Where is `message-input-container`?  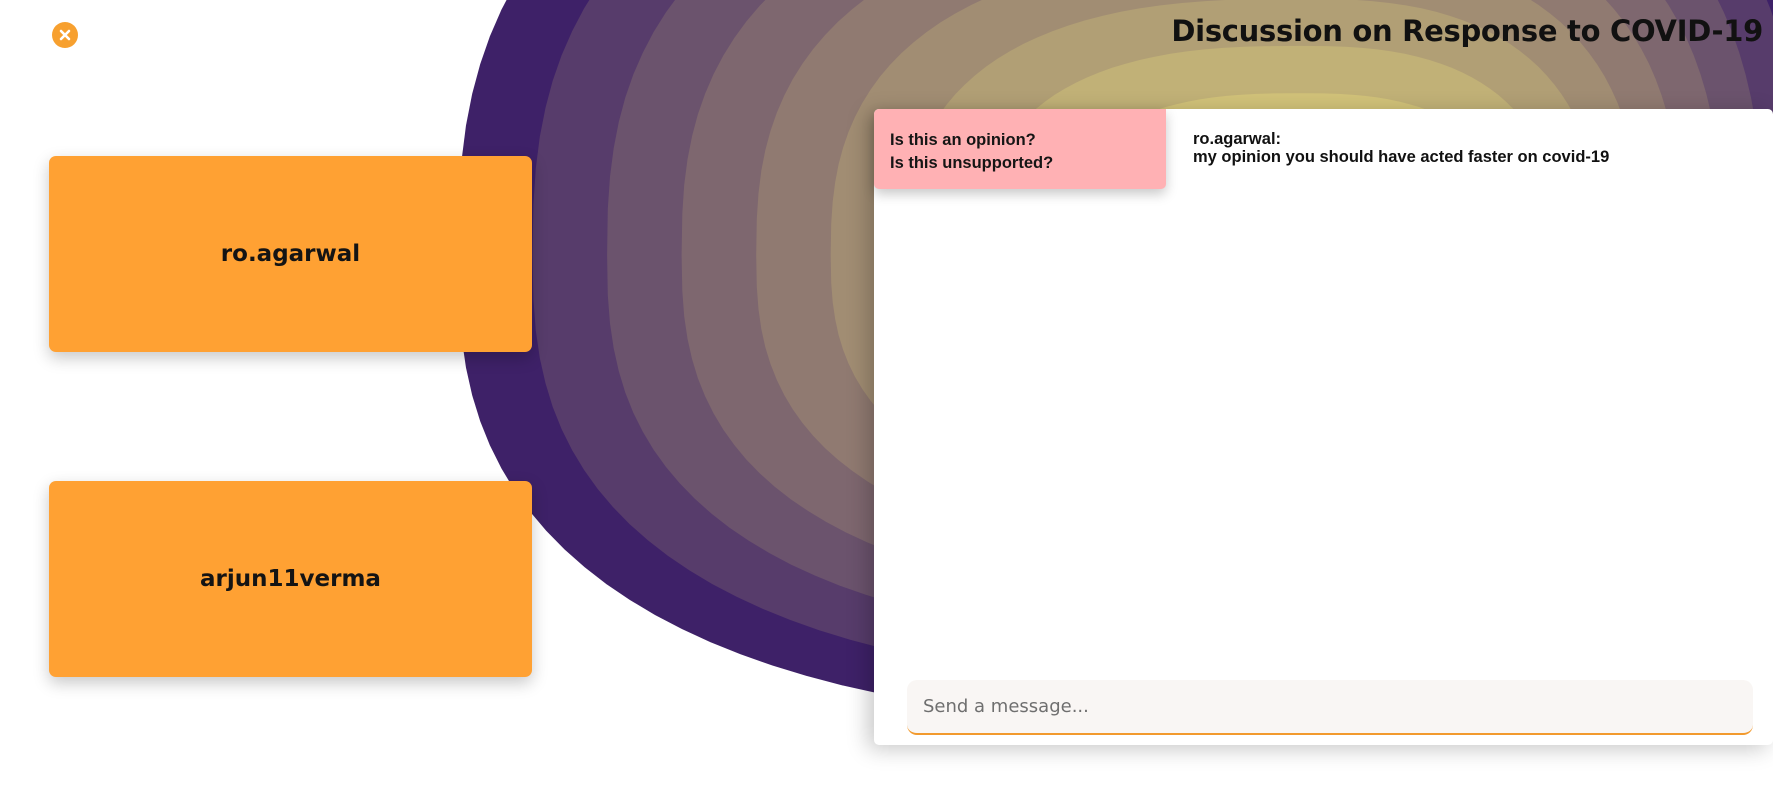 message-input-container is located at coordinates (1330, 707).